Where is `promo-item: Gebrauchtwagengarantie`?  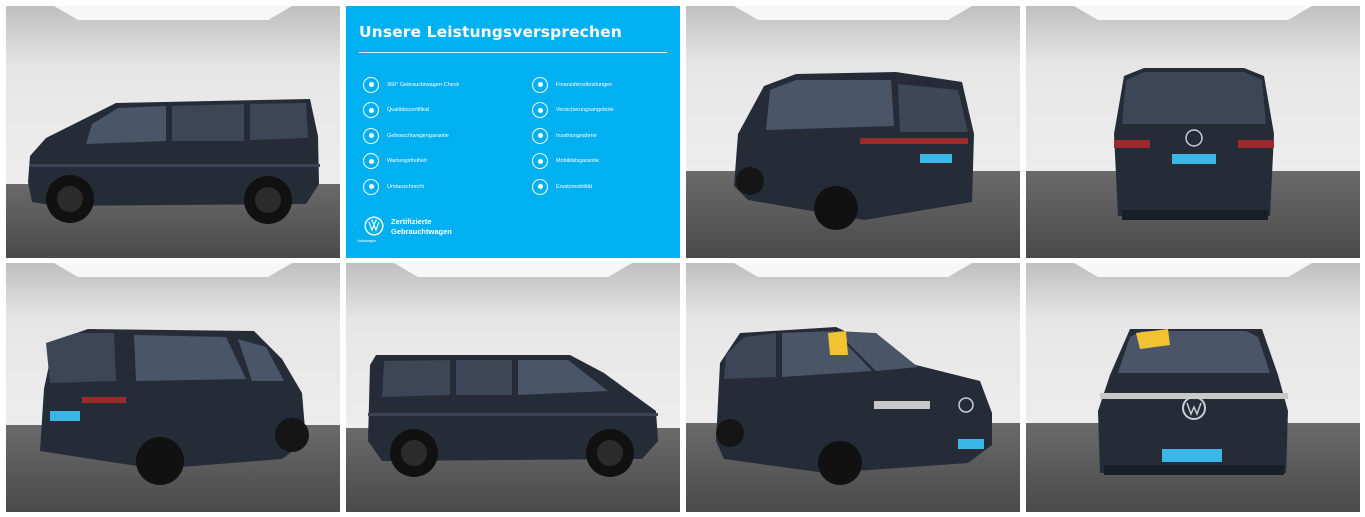 promo-item: Gebrauchtwagengarantie is located at coordinates (411, 136).